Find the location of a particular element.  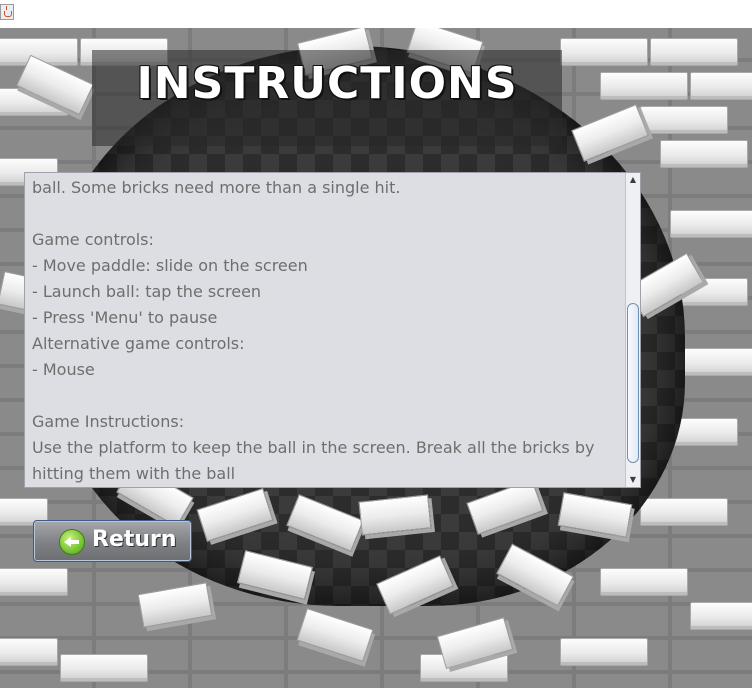

instruction-line: - Mouse is located at coordinates (63, 369).